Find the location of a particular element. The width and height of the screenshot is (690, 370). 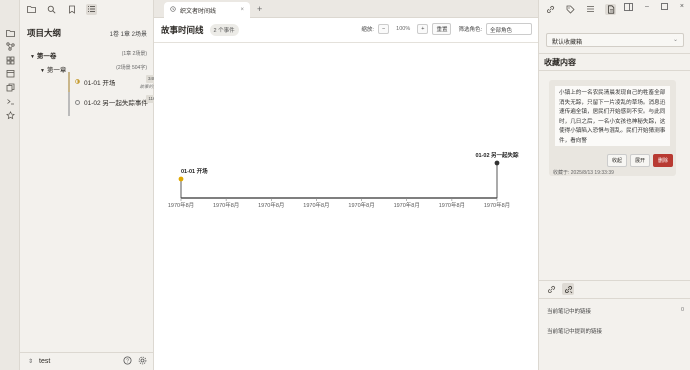

backlink-icon is located at coordinates (551, 289).